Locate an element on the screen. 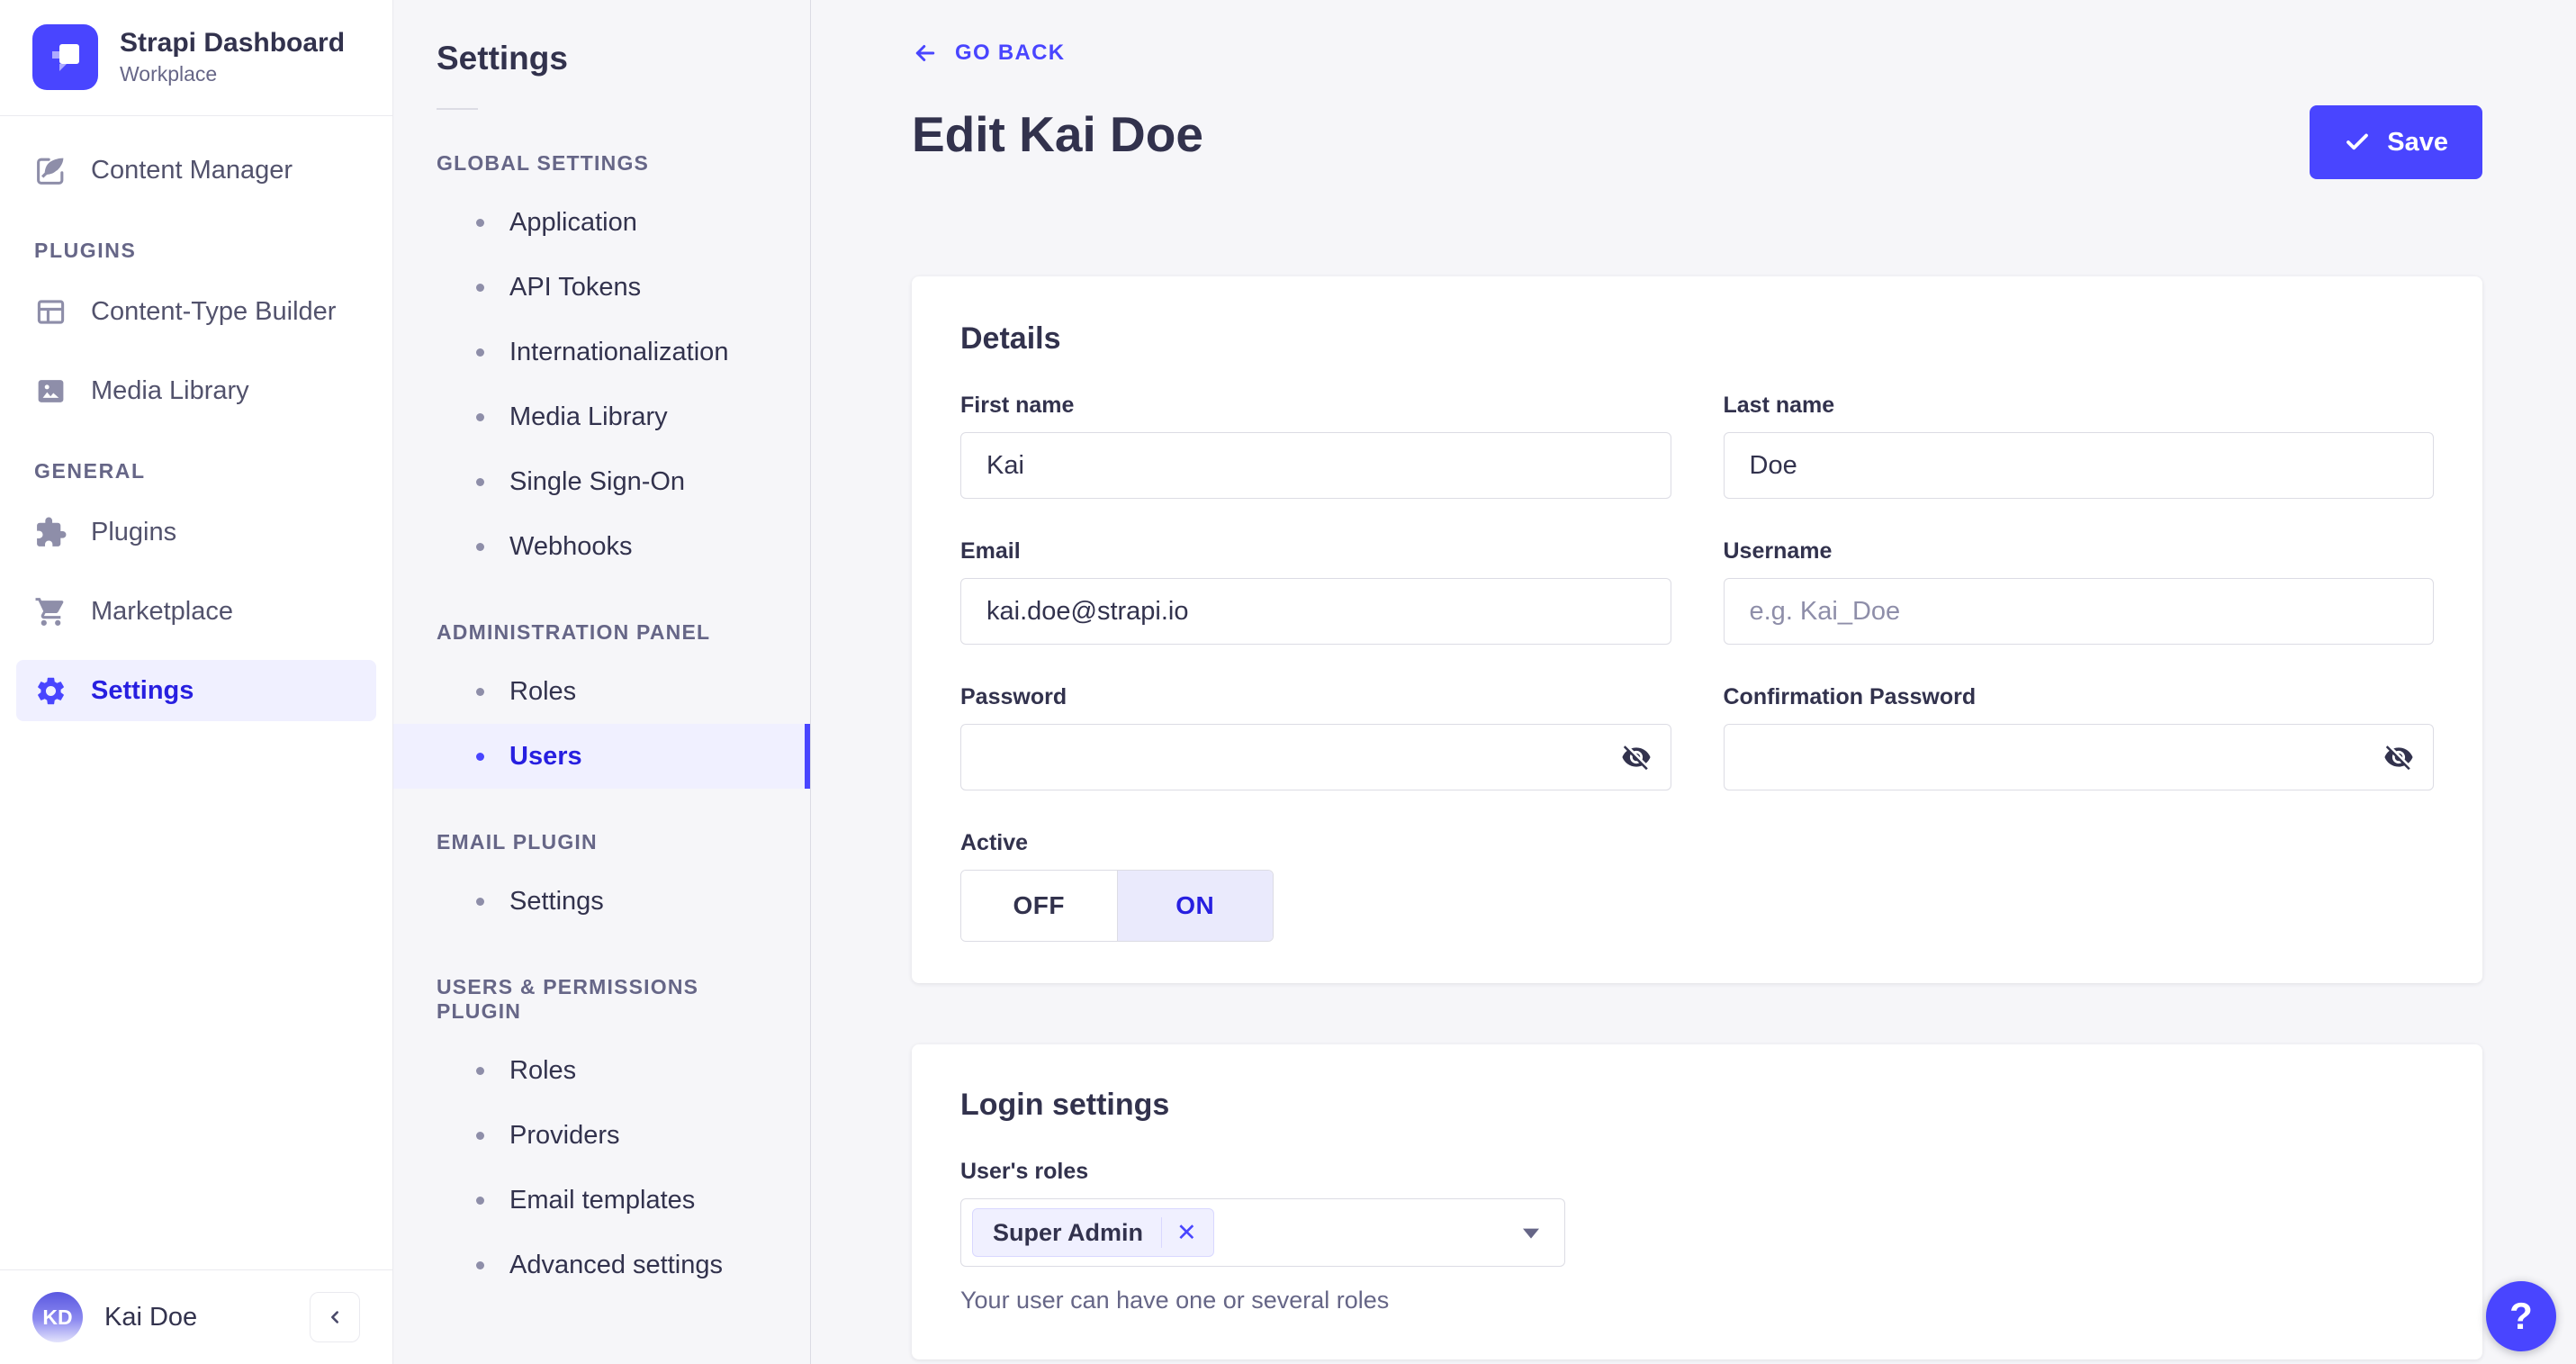  subnav-item-label: Application is located at coordinates (573, 222).